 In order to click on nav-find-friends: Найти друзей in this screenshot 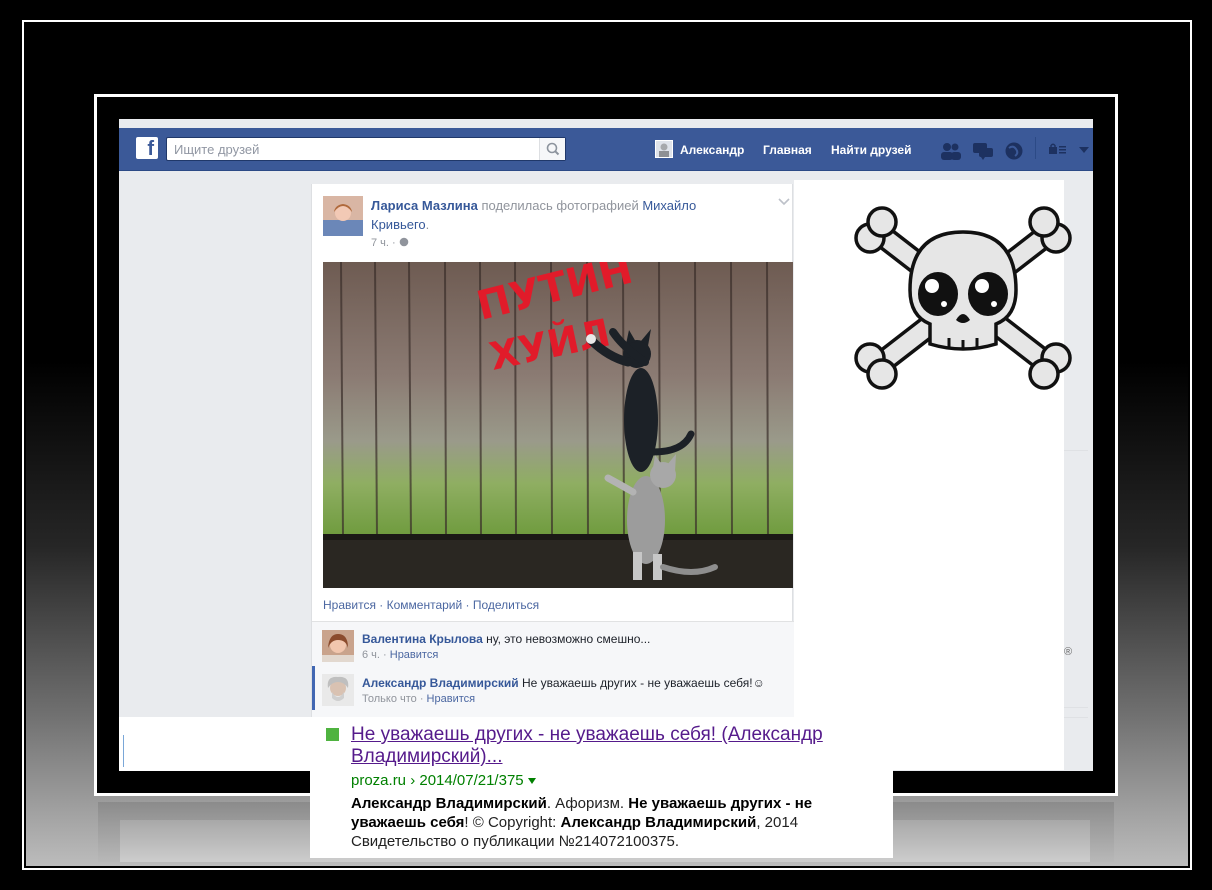, I will do `click(871, 150)`.